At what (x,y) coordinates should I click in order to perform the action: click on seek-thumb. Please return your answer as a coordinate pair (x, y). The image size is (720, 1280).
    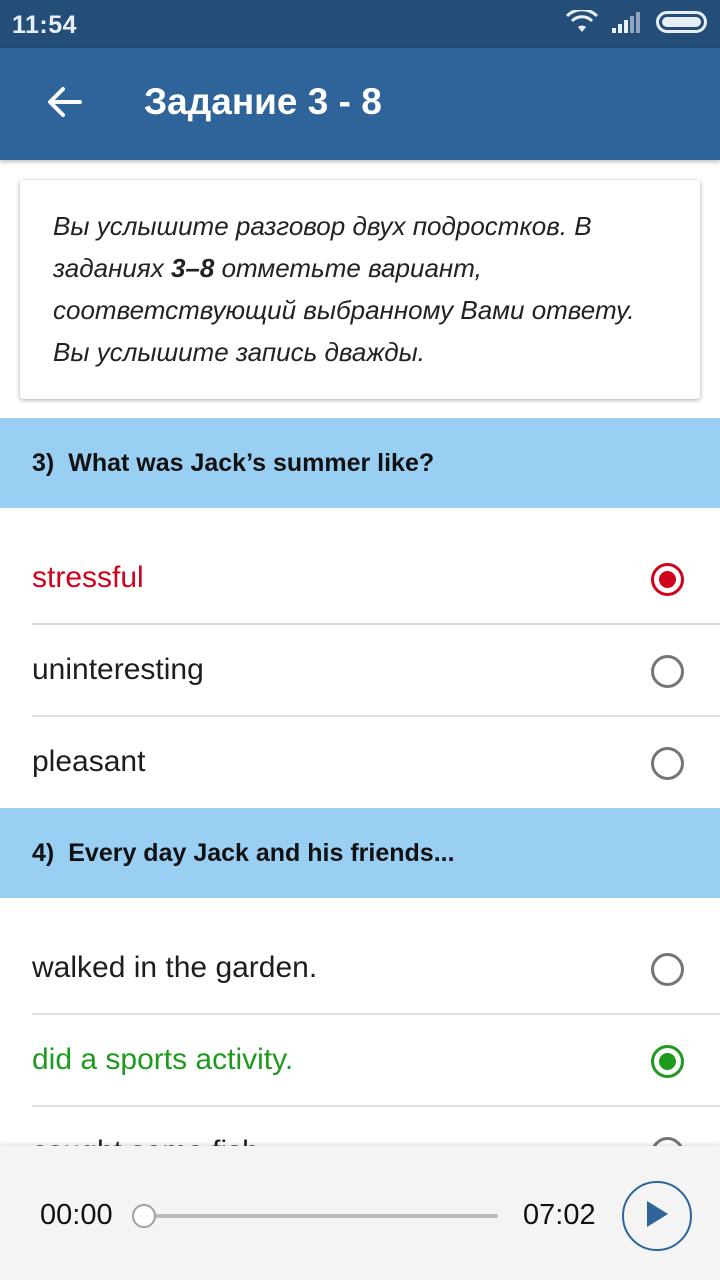
    Looking at the image, I should click on (144, 1216).